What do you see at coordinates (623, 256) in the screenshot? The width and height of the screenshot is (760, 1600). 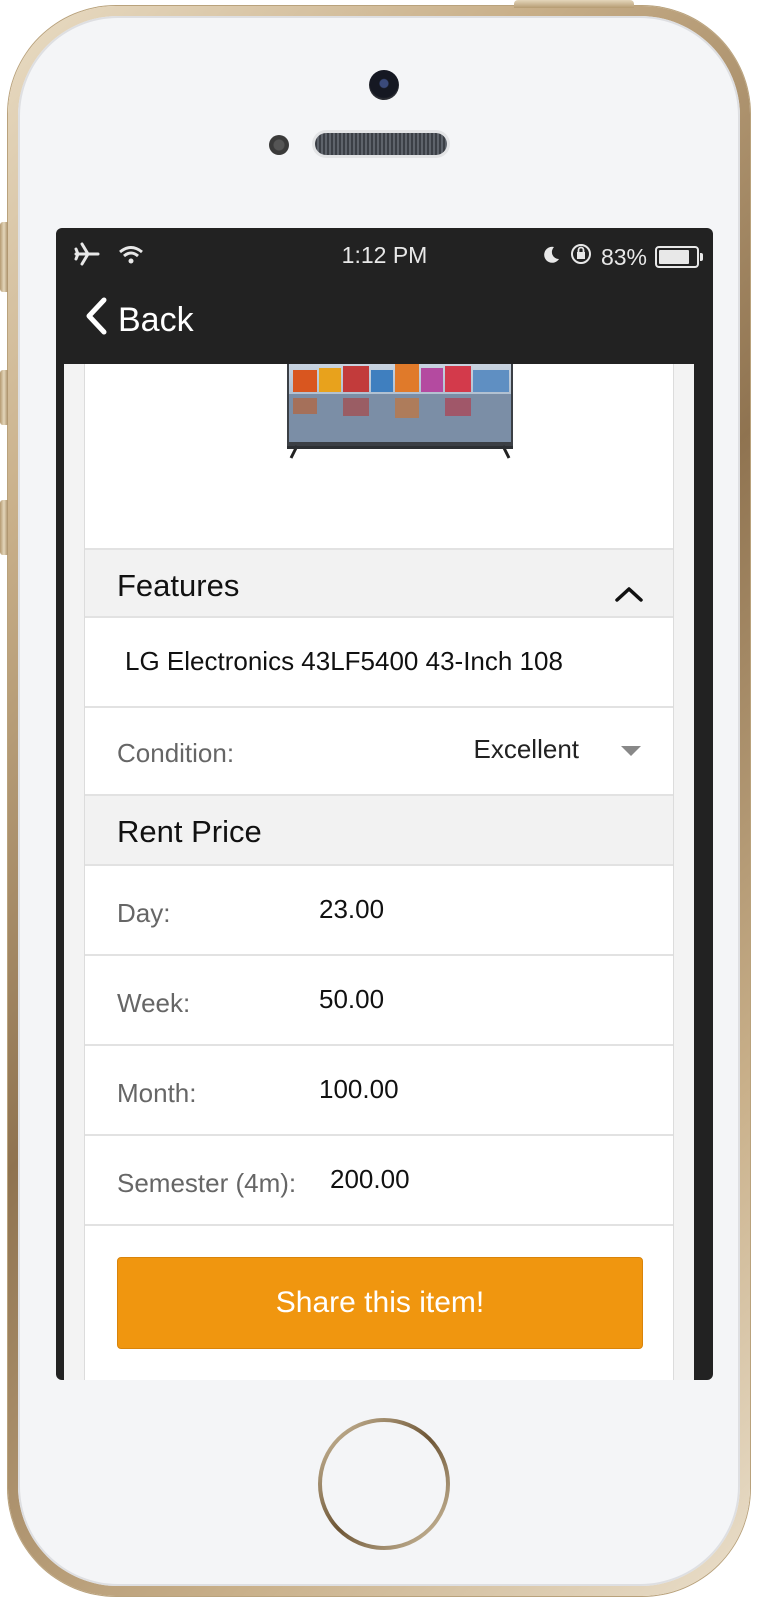 I see `battery-percent: 83%` at bounding box center [623, 256].